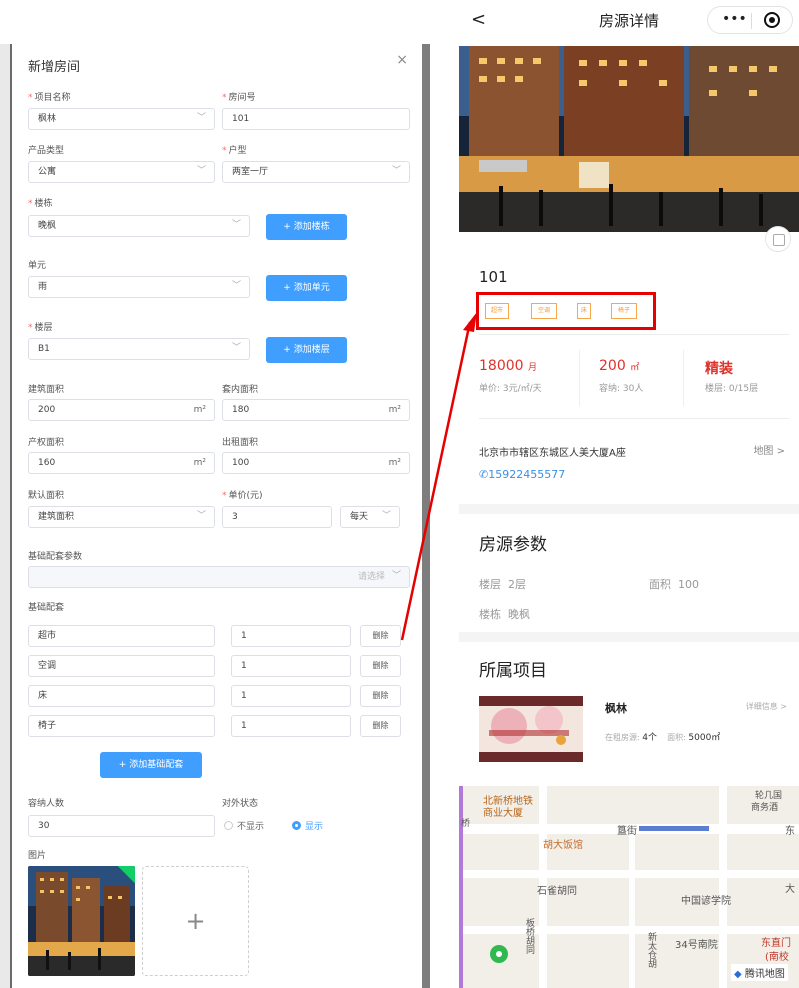 The image size is (799, 988). I want to click on annotation-arrow, so click(438, 476).